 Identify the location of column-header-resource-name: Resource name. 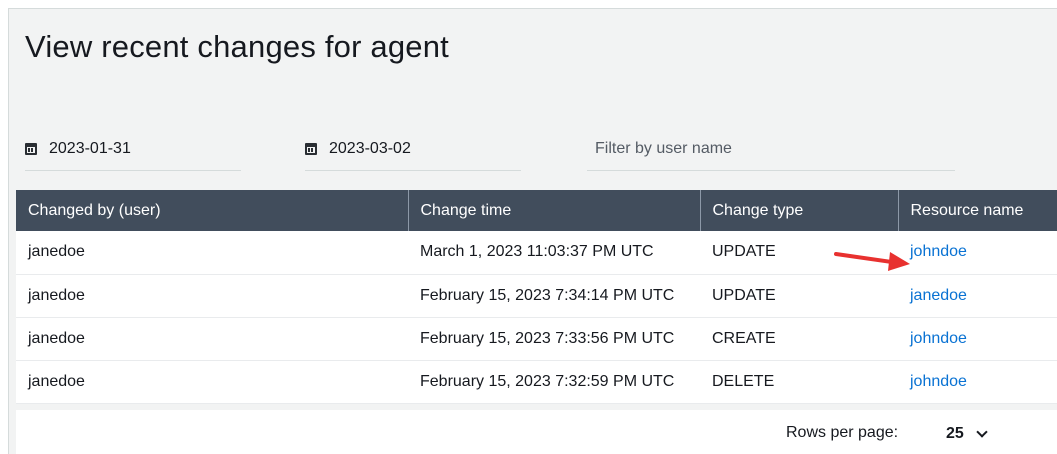
(977, 210).